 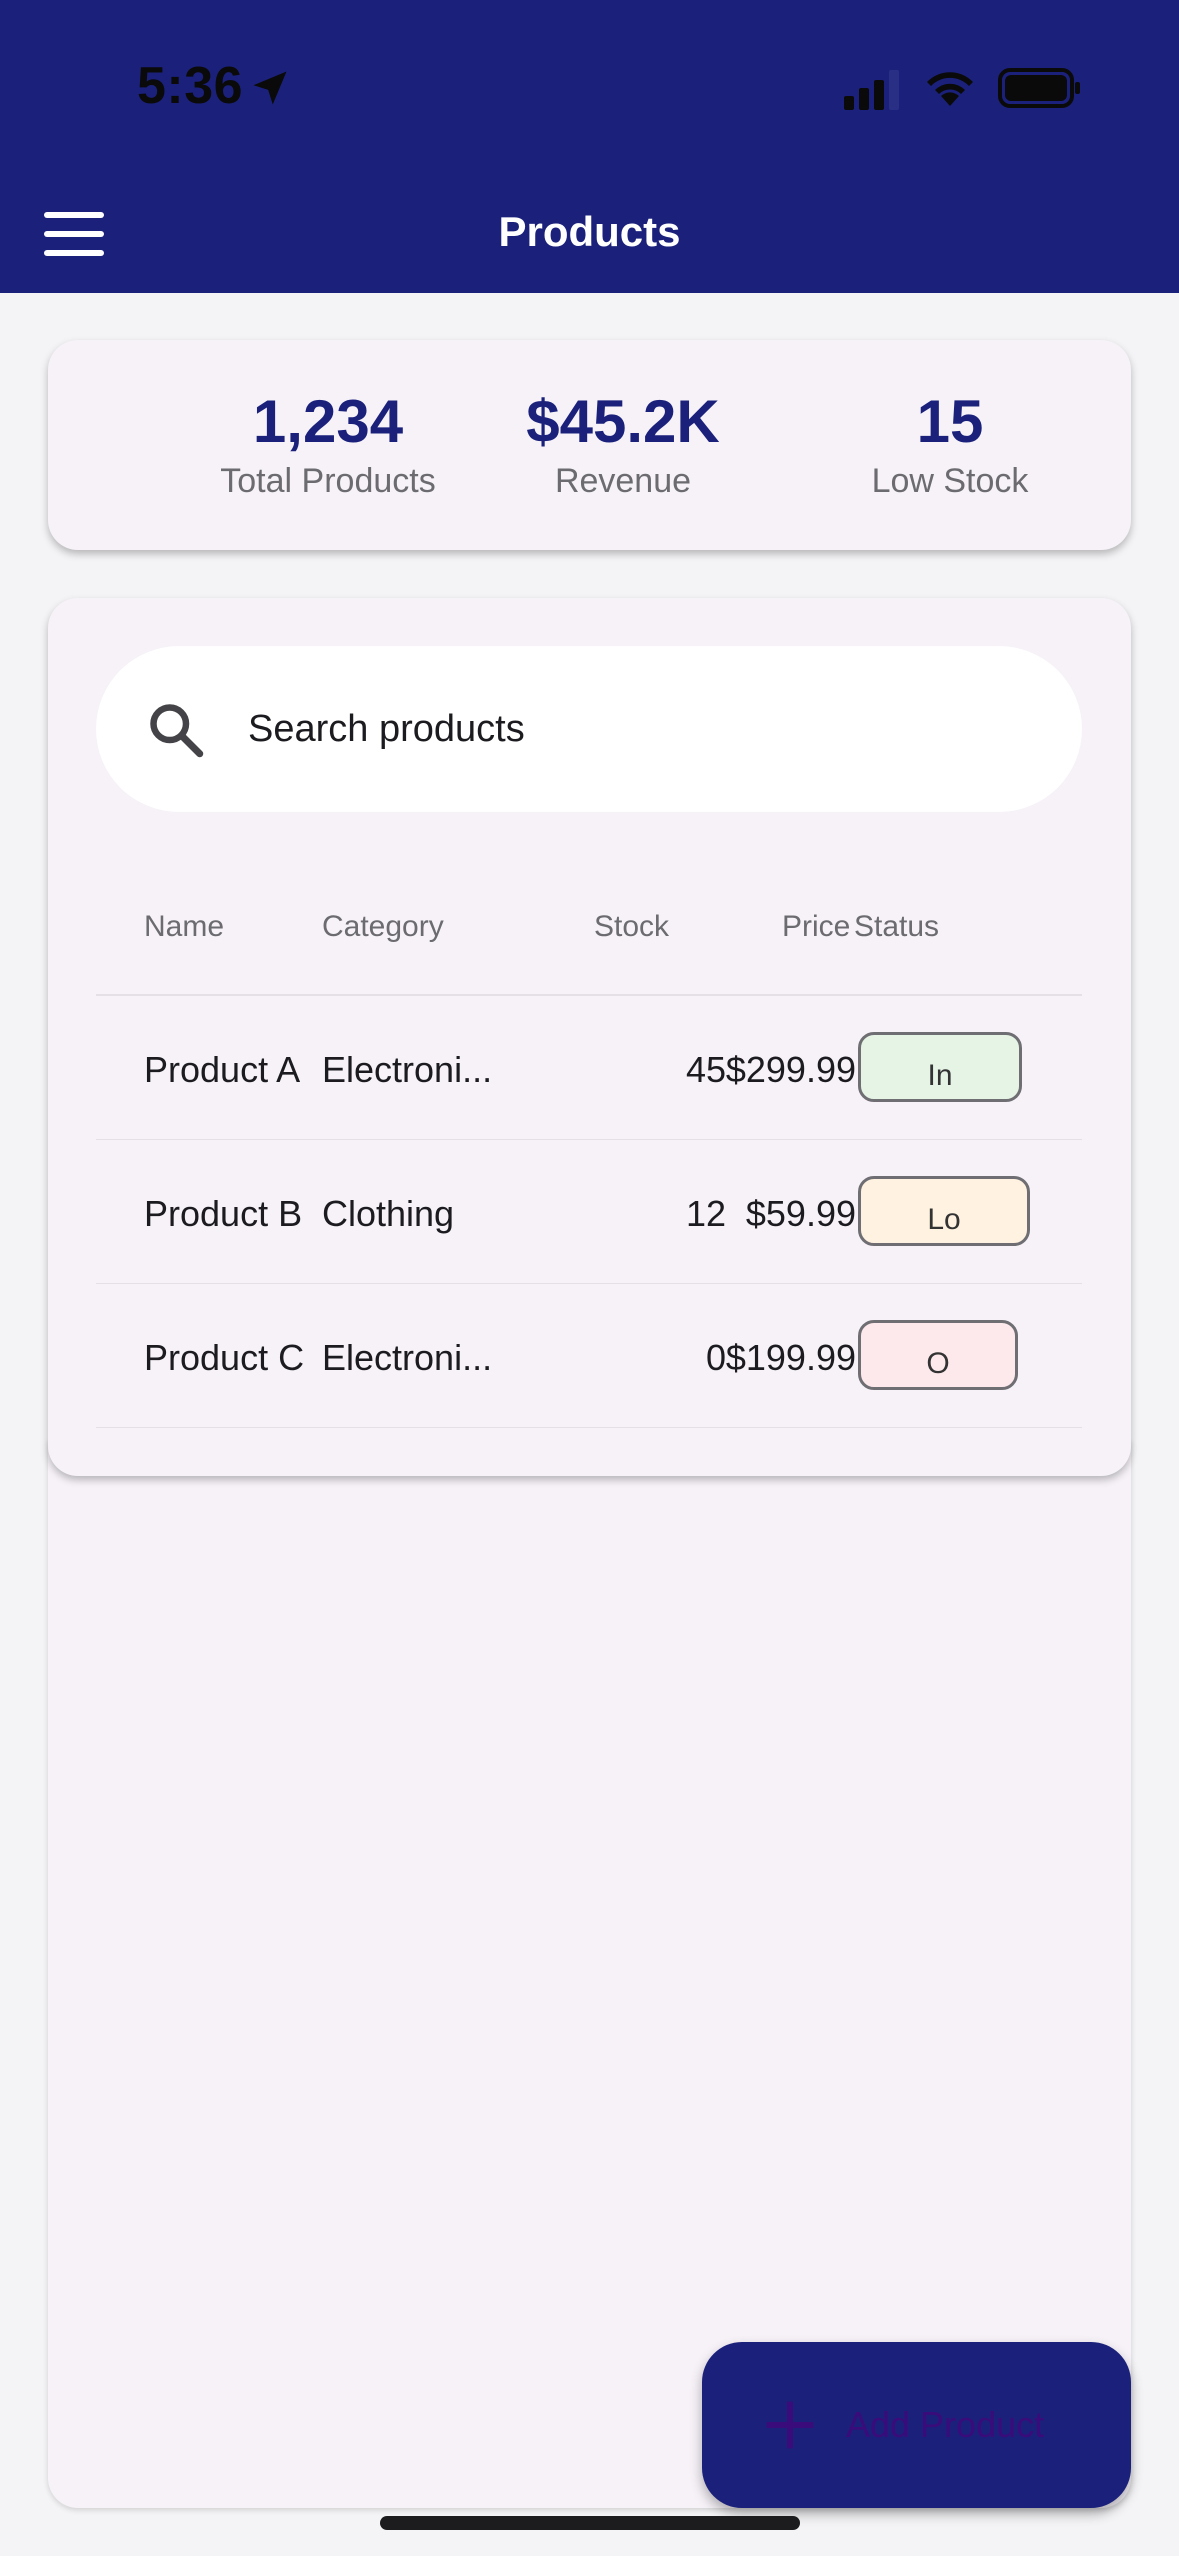 What do you see at coordinates (589, 231) in the screenshot?
I see `page-title: Products` at bounding box center [589, 231].